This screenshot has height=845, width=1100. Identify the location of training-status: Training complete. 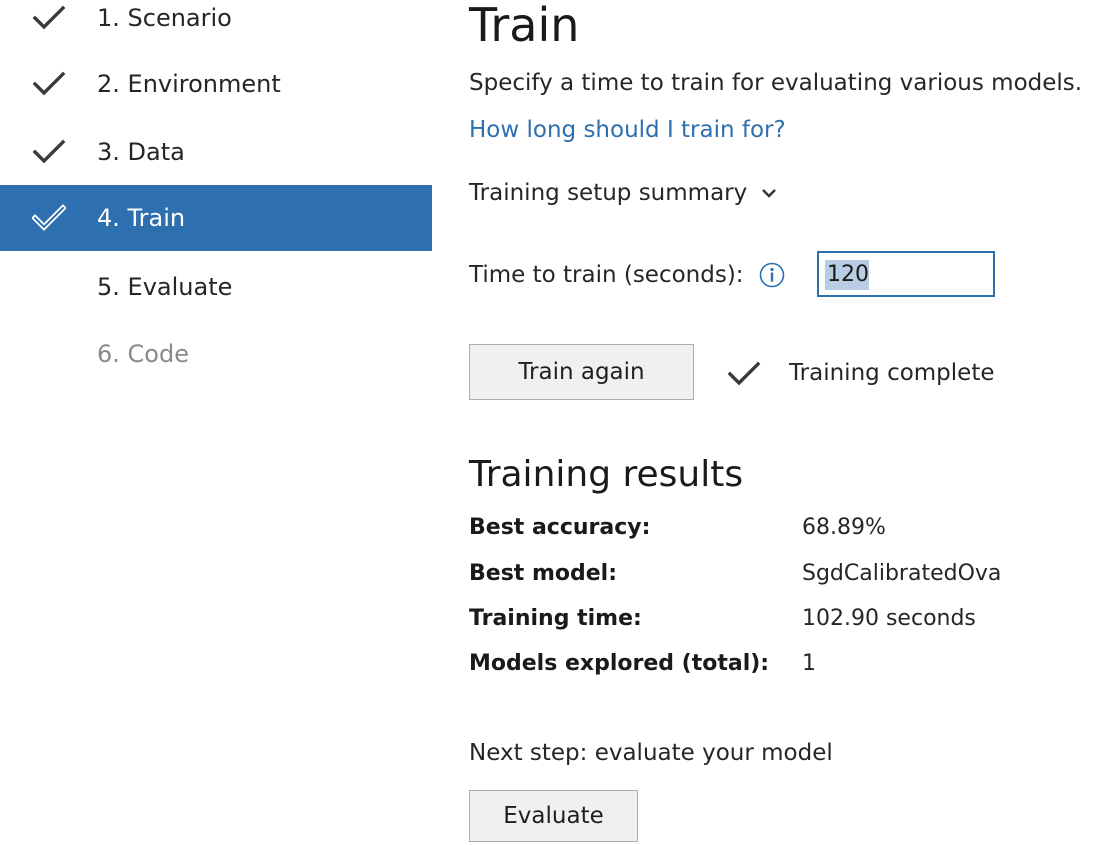
(892, 373).